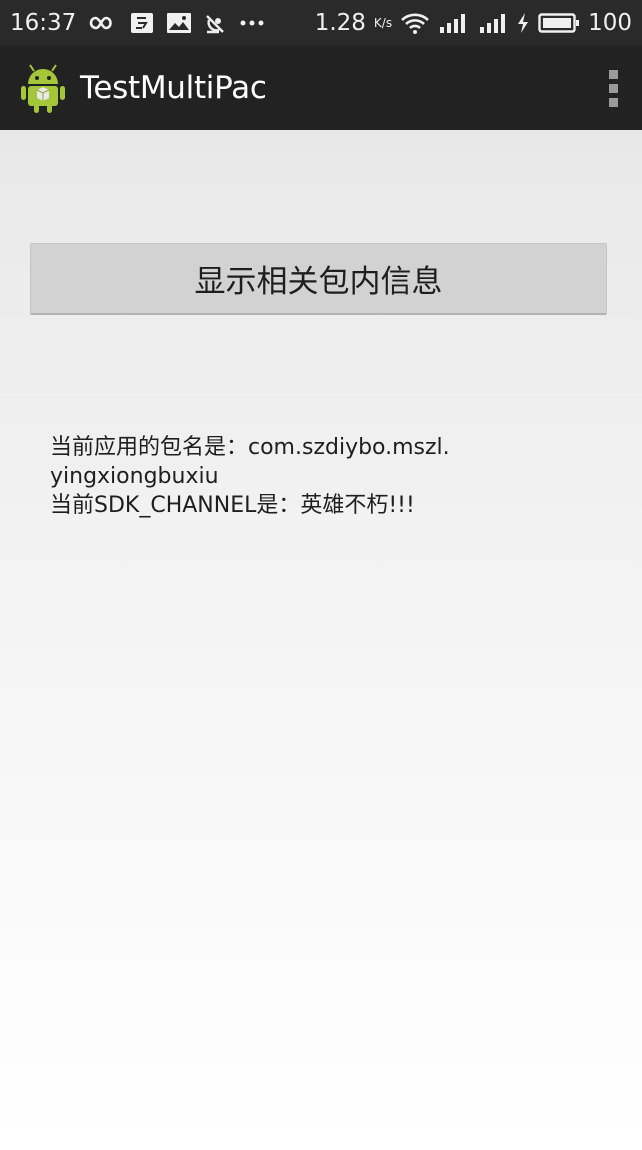 Image resolution: width=642 pixels, height=1150 pixels. What do you see at coordinates (43, 88) in the screenshot?
I see `android-robot-icon` at bounding box center [43, 88].